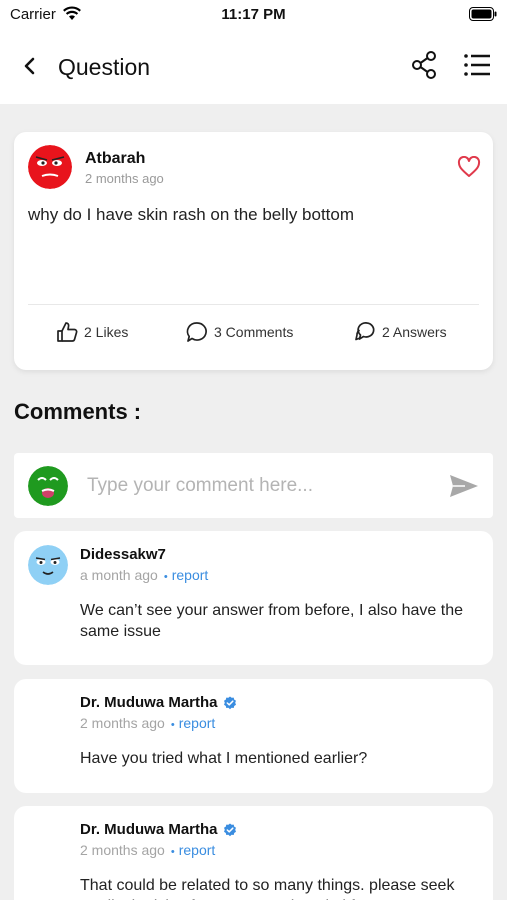  Describe the element at coordinates (477, 65) in the screenshot. I see `list-menu-icon` at that location.